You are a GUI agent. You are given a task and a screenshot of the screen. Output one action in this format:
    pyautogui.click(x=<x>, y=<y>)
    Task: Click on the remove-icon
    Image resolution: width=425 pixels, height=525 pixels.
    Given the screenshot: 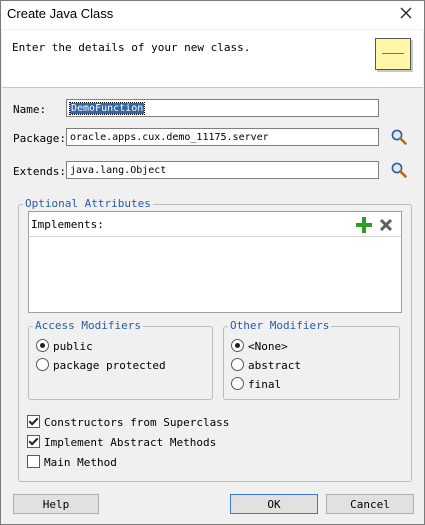 What is the action you would take?
    pyautogui.click(x=386, y=225)
    